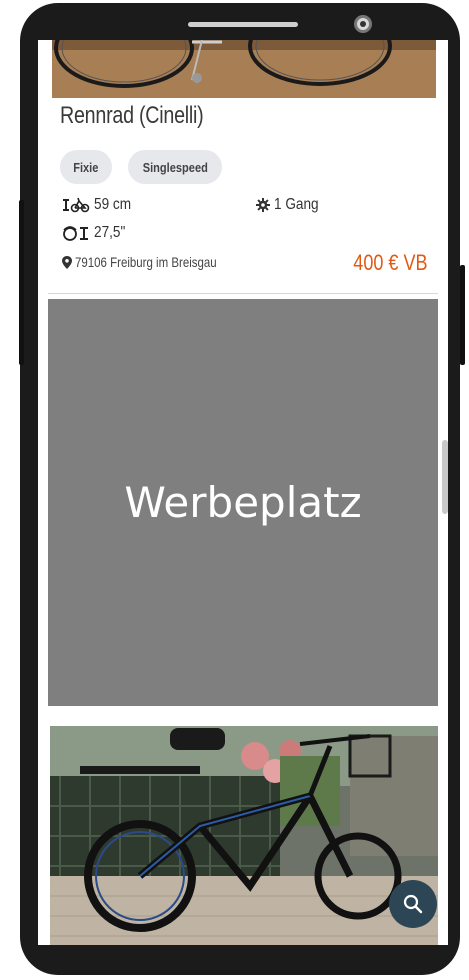  I want to click on phone-speaker, so click(243, 24).